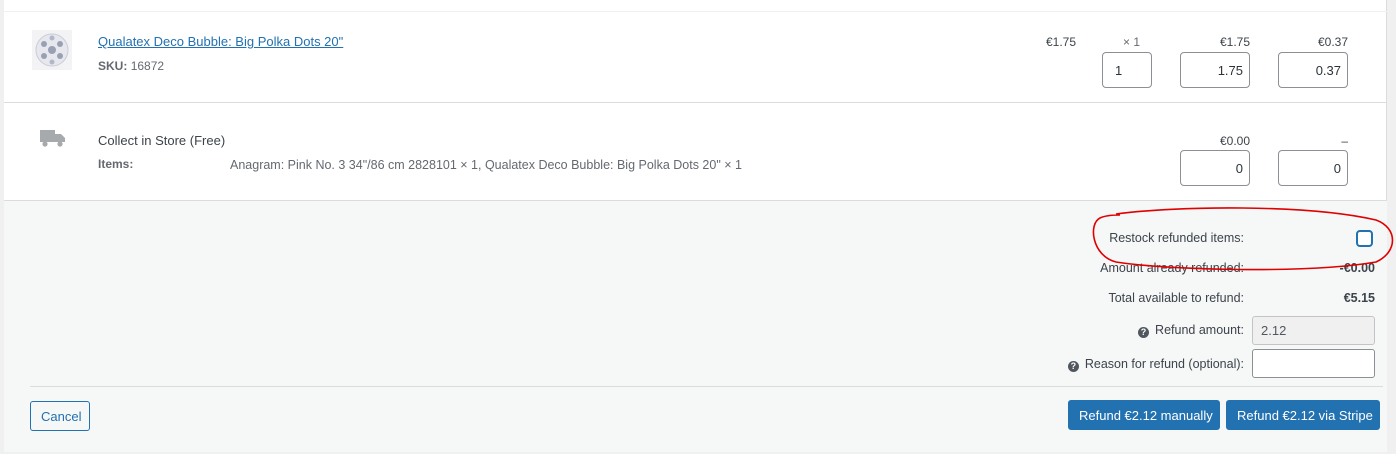 The image size is (1396, 454). I want to click on sku-label: SKU:, so click(113, 66).